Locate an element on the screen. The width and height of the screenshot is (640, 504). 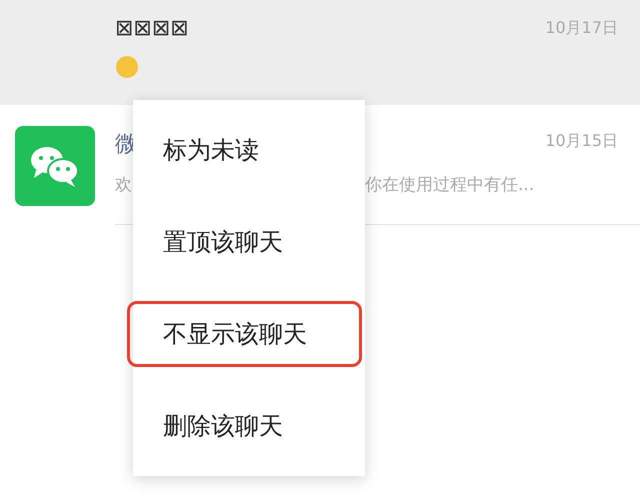
chat-time: 10月17日 is located at coordinates (581, 28).